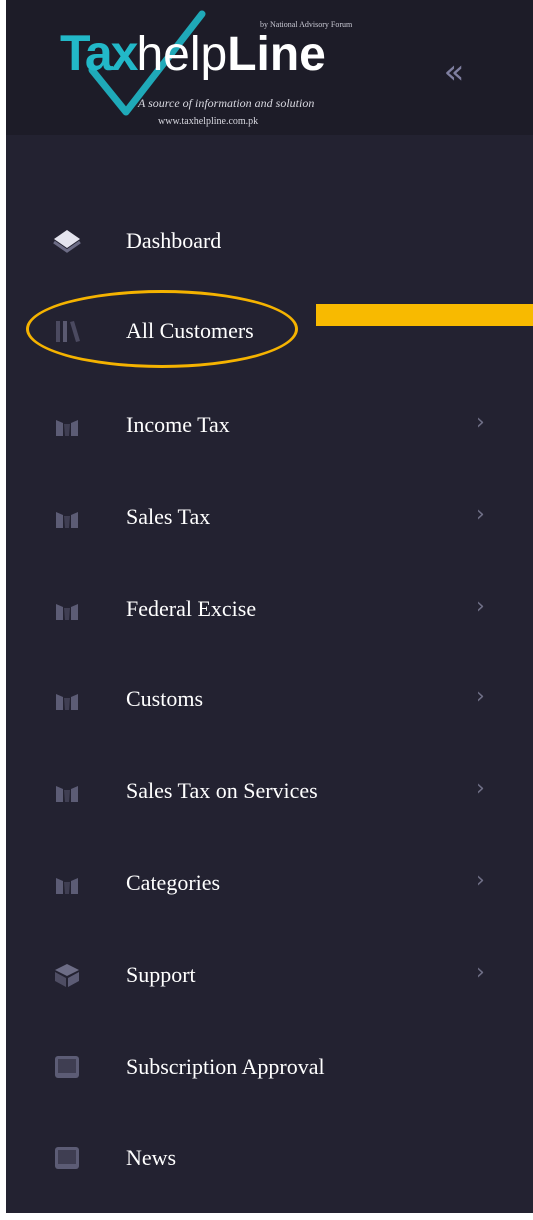  What do you see at coordinates (208, 121) in the screenshot?
I see `logo-url: www.taxhelpline.com.pk` at bounding box center [208, 121].